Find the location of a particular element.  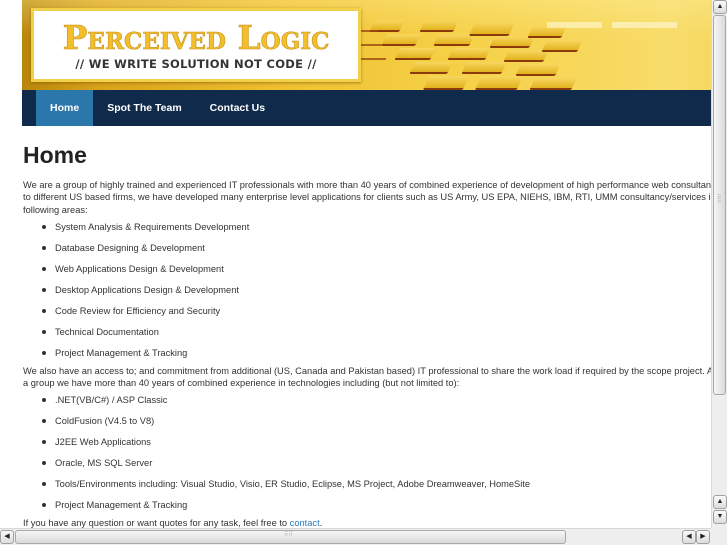

list-item: Web Applications Design & Development is located at coordinates (376, 269).